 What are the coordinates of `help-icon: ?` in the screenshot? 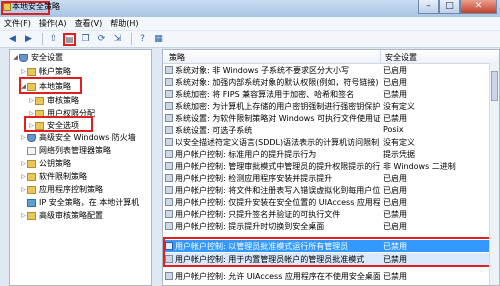 It's located at (142, 39).